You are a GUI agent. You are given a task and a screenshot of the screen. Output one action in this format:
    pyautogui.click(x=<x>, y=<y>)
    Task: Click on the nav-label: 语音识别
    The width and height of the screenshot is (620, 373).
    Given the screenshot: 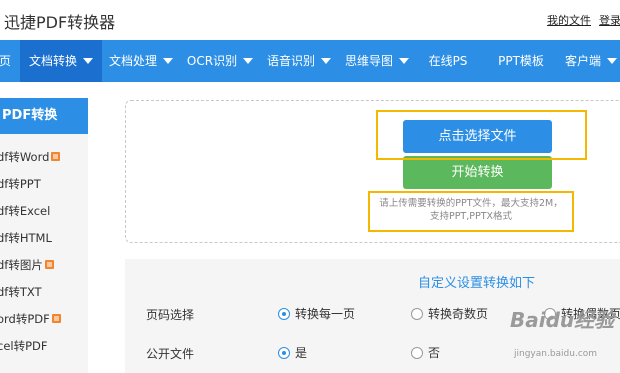 What is the action you would take?
    pyautogui.click(x=290, y=61)
    